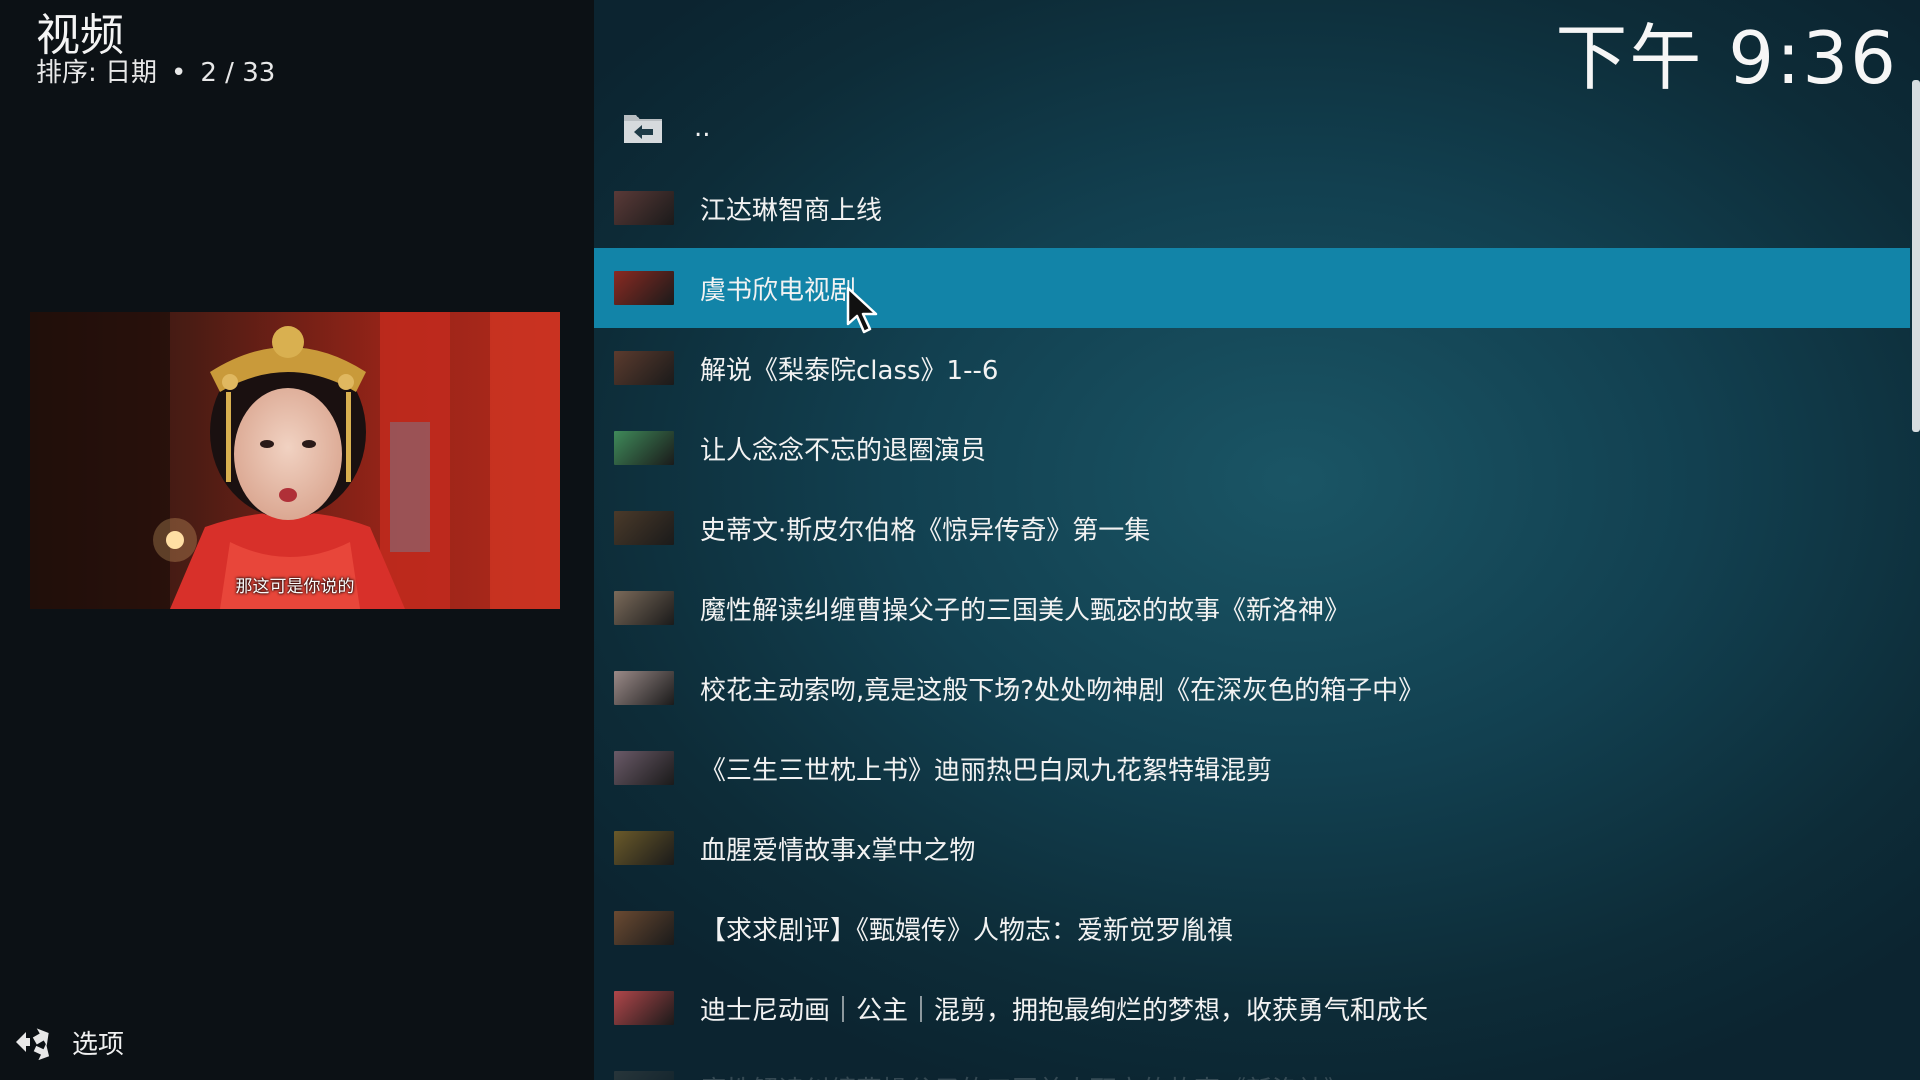 The height and width of the screenshot is (1080, 1920). I want to click on preview-thumbnail: 那这可是你说的, so click(295, 460).